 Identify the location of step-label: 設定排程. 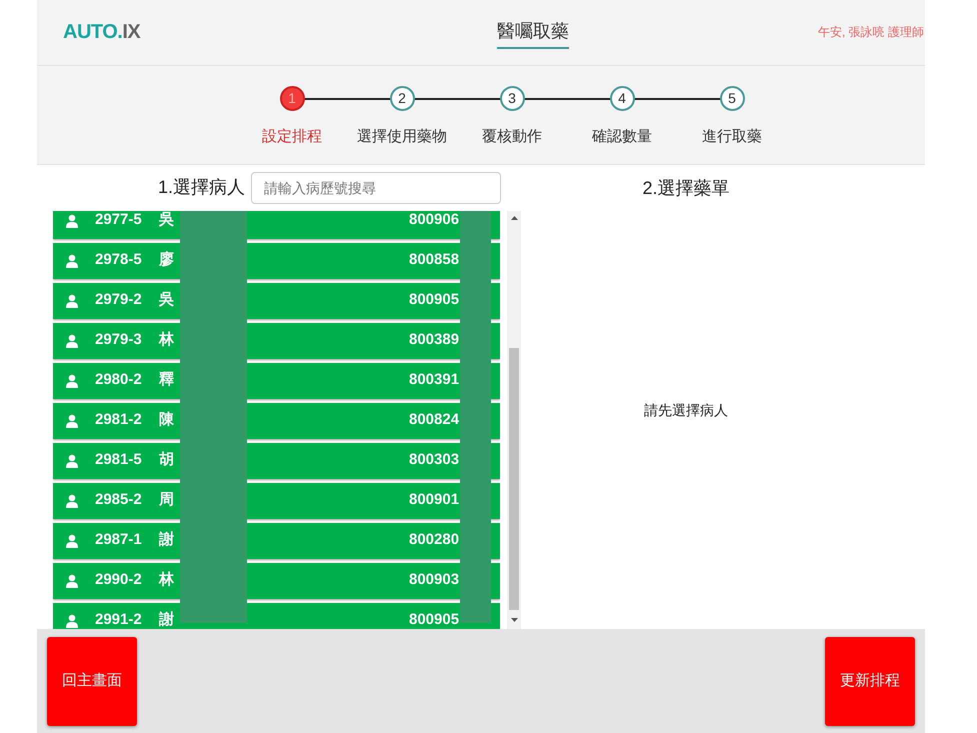
(292, 136).